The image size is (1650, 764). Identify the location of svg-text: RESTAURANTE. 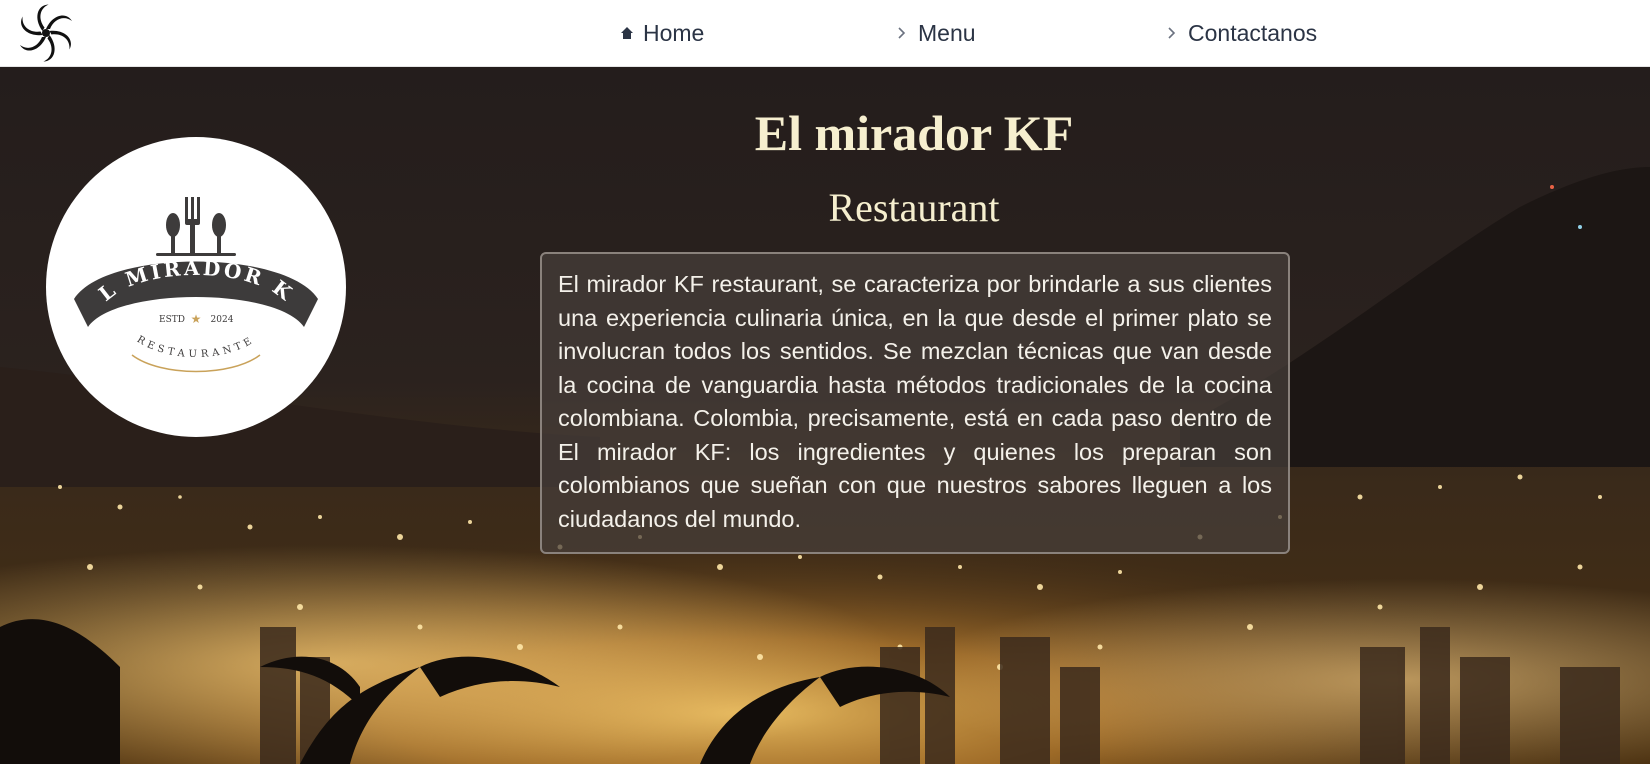
(196, 347).